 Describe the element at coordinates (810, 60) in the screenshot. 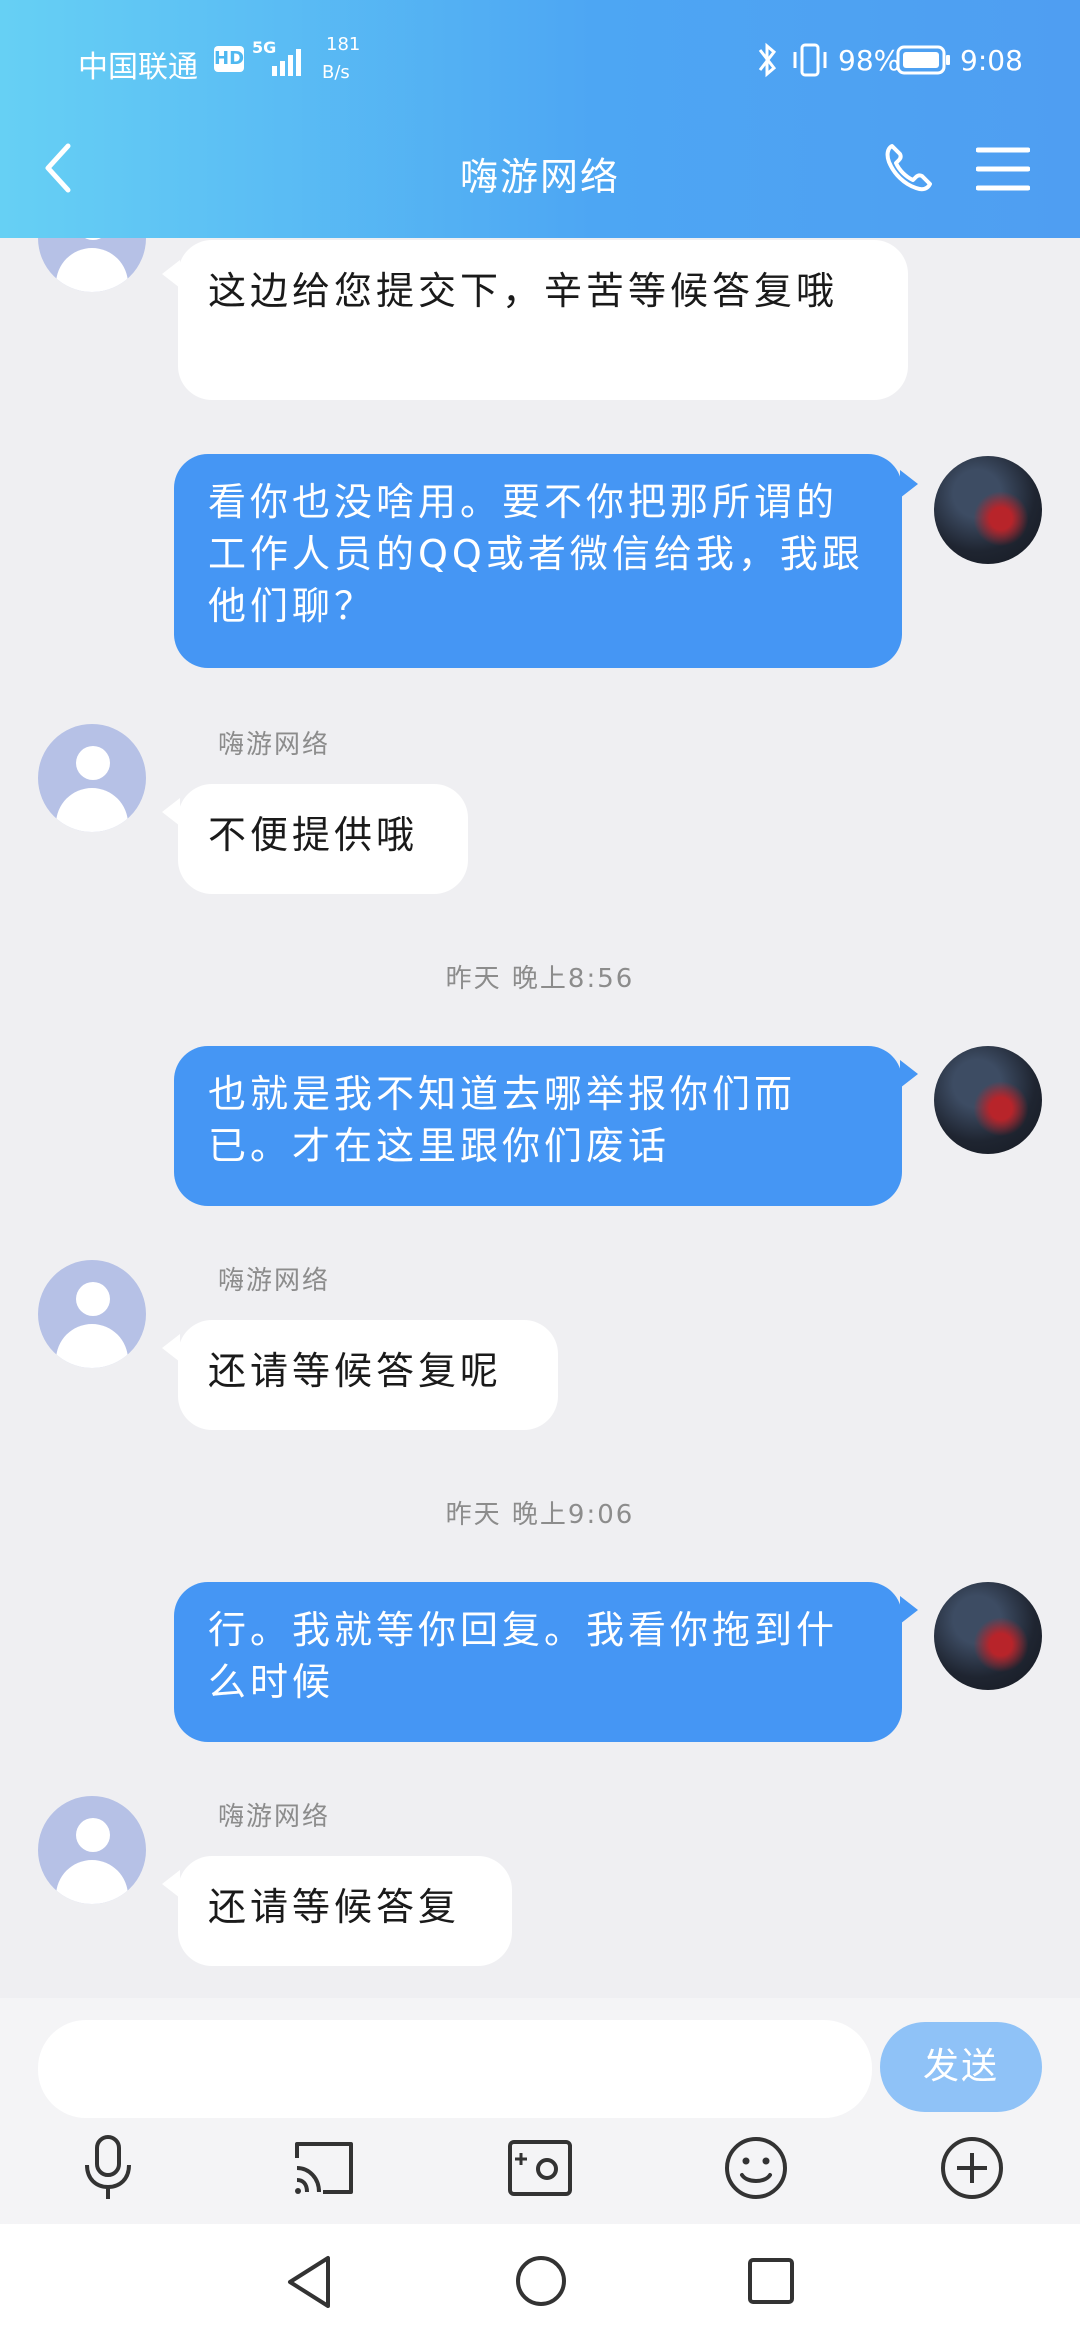

I see `vibrate-icon` at that location.